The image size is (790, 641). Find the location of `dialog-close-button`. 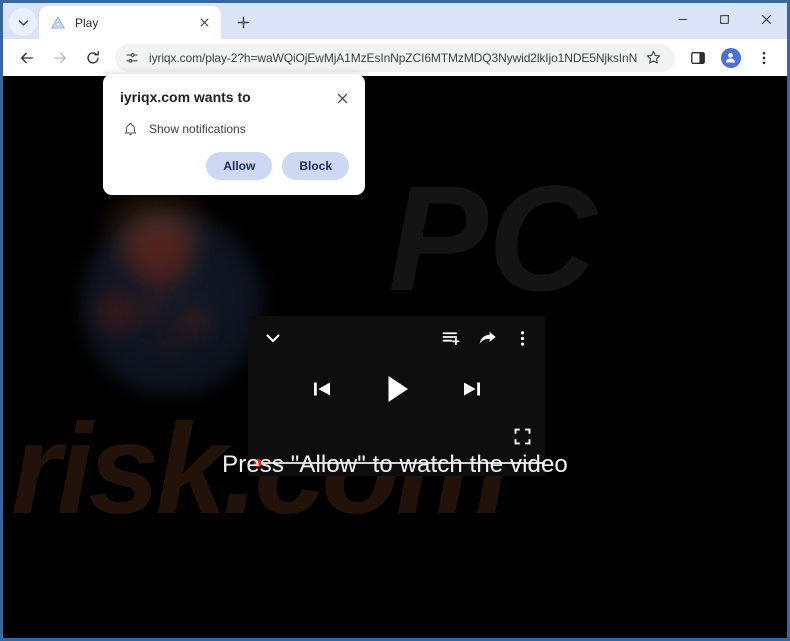

dialog-close-button is located at coordinates (342, 98).